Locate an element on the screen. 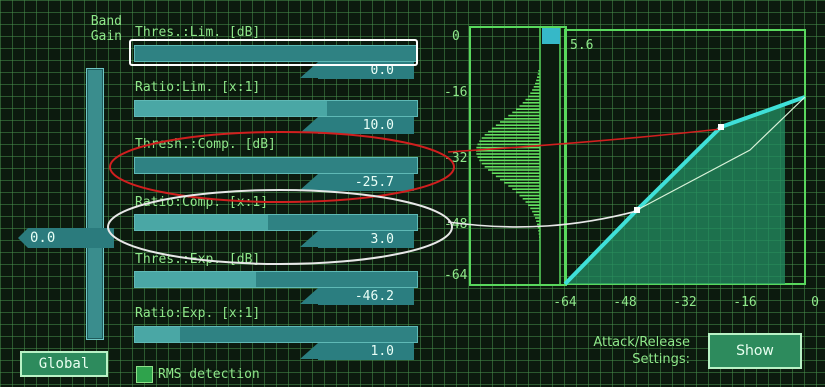 This screenshot has width=825, height=387. rms-detection-checkbox is located at coordinates (144, 374).